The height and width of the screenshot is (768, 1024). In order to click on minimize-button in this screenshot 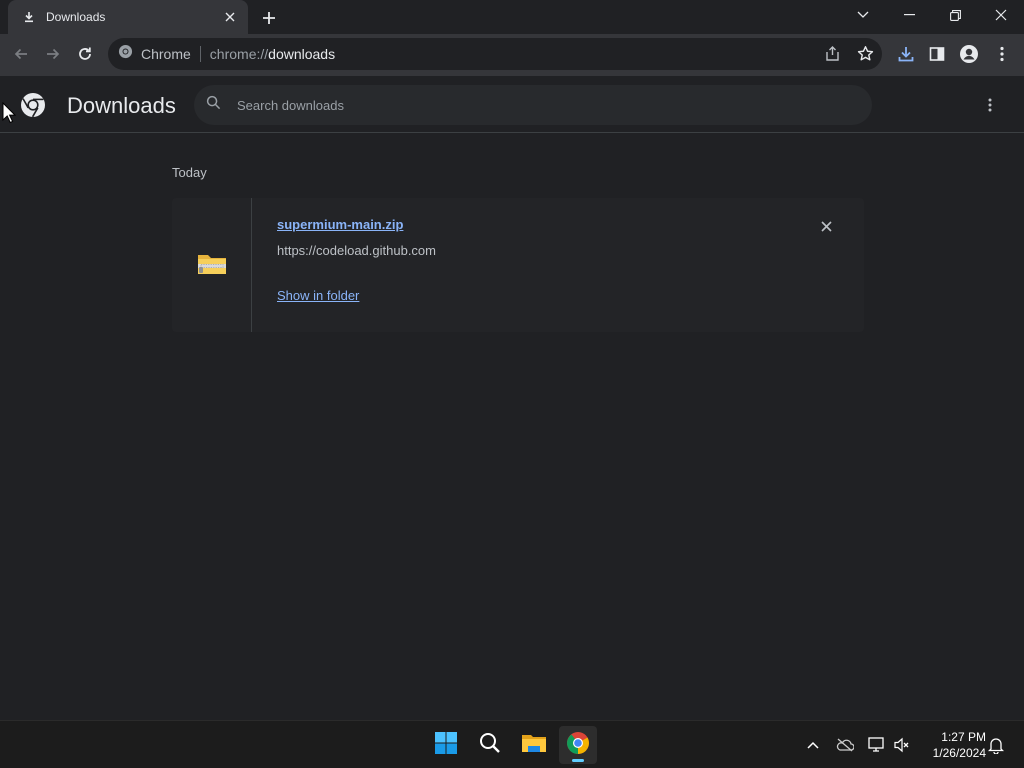, I will do `click(909, 15)`.